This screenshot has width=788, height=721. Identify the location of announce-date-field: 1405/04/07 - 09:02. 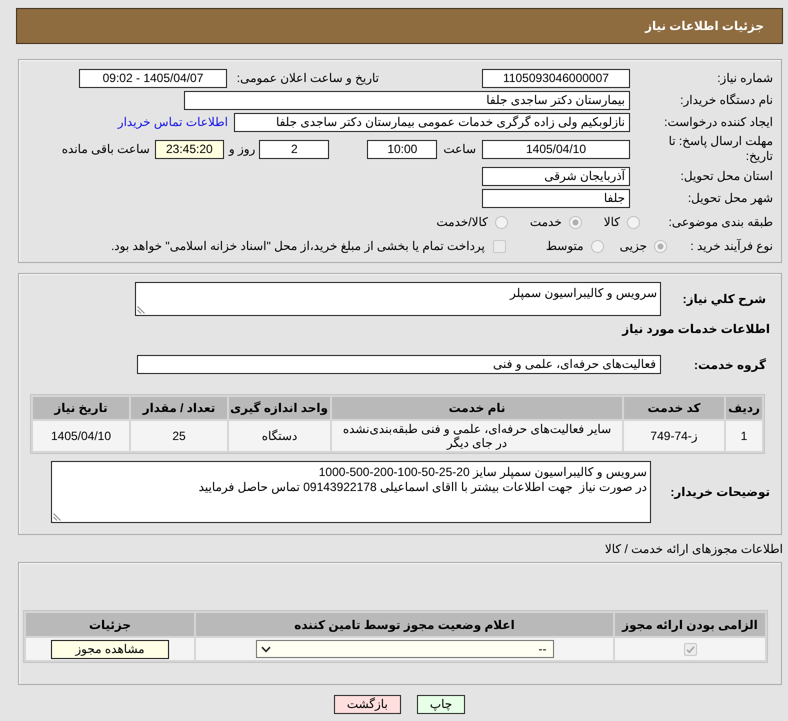
(153, 78).